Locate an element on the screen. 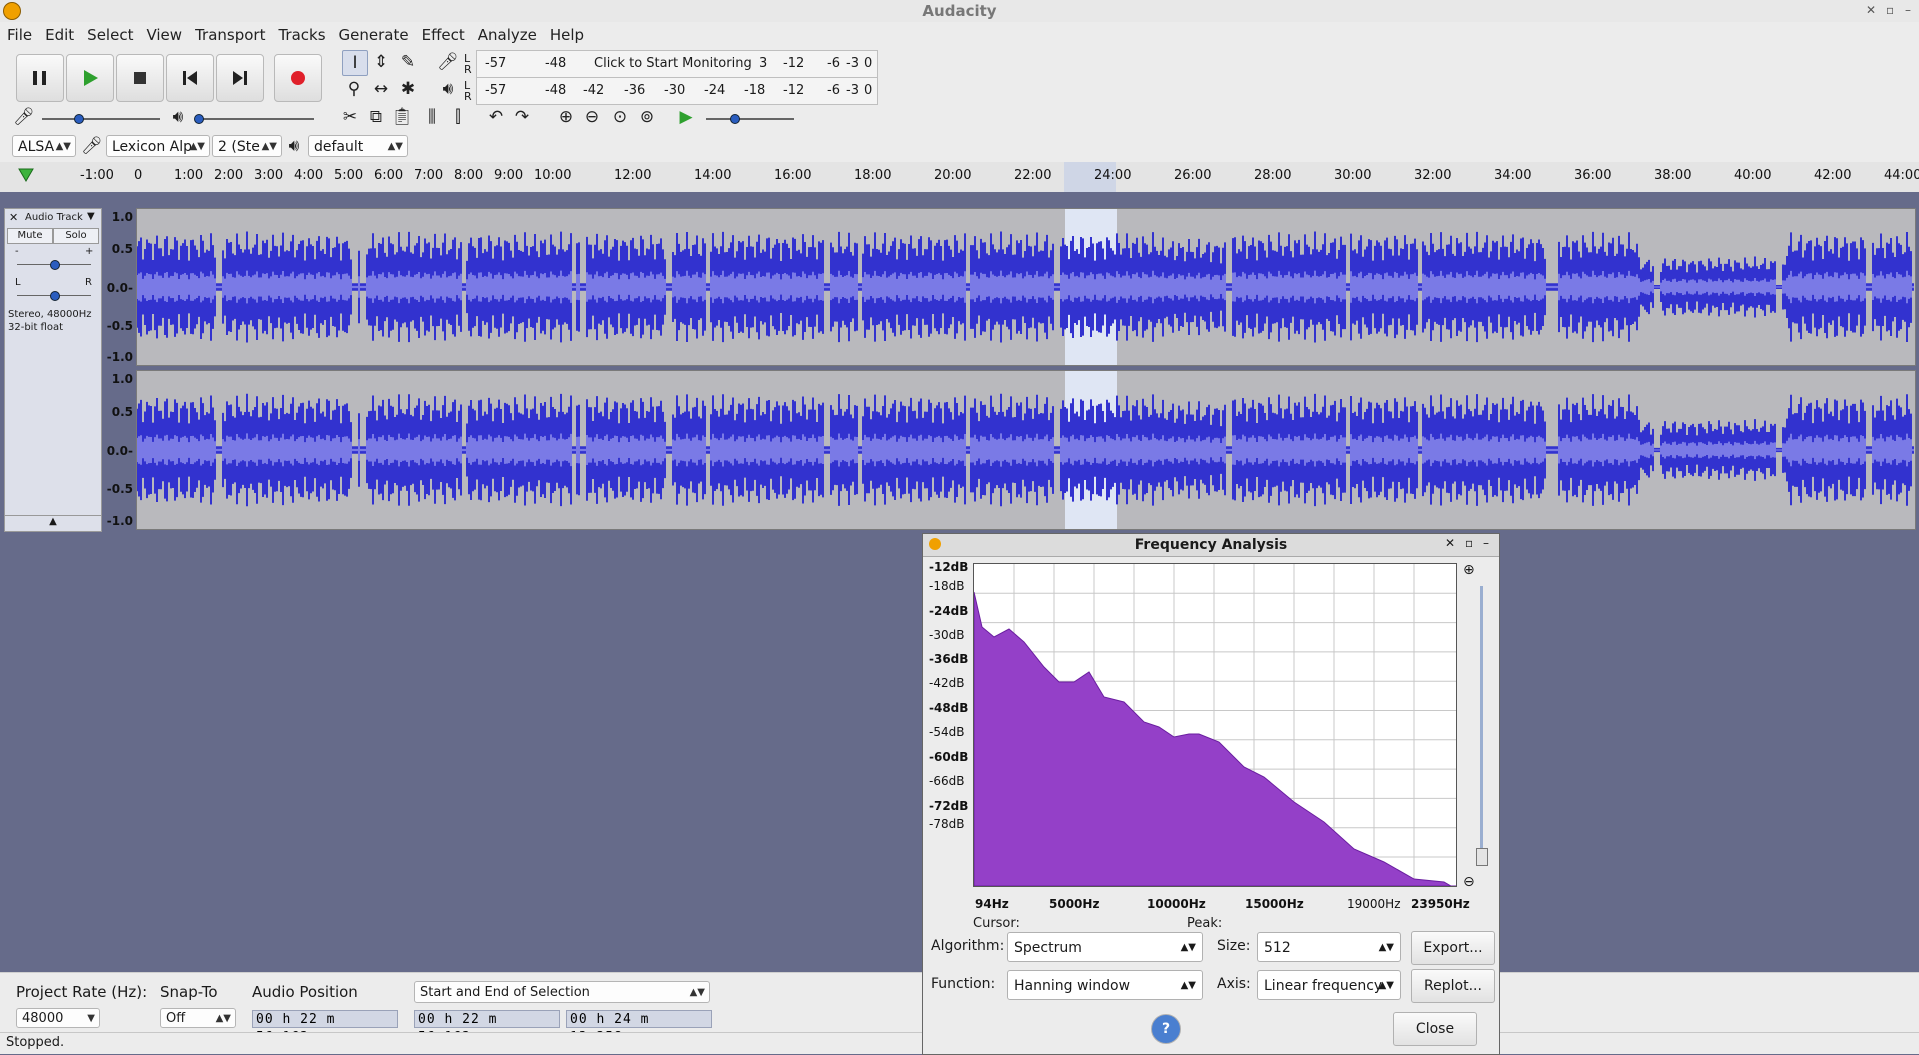 The image size is (1919, 1055). record-button is located at coordinates (298, 78).